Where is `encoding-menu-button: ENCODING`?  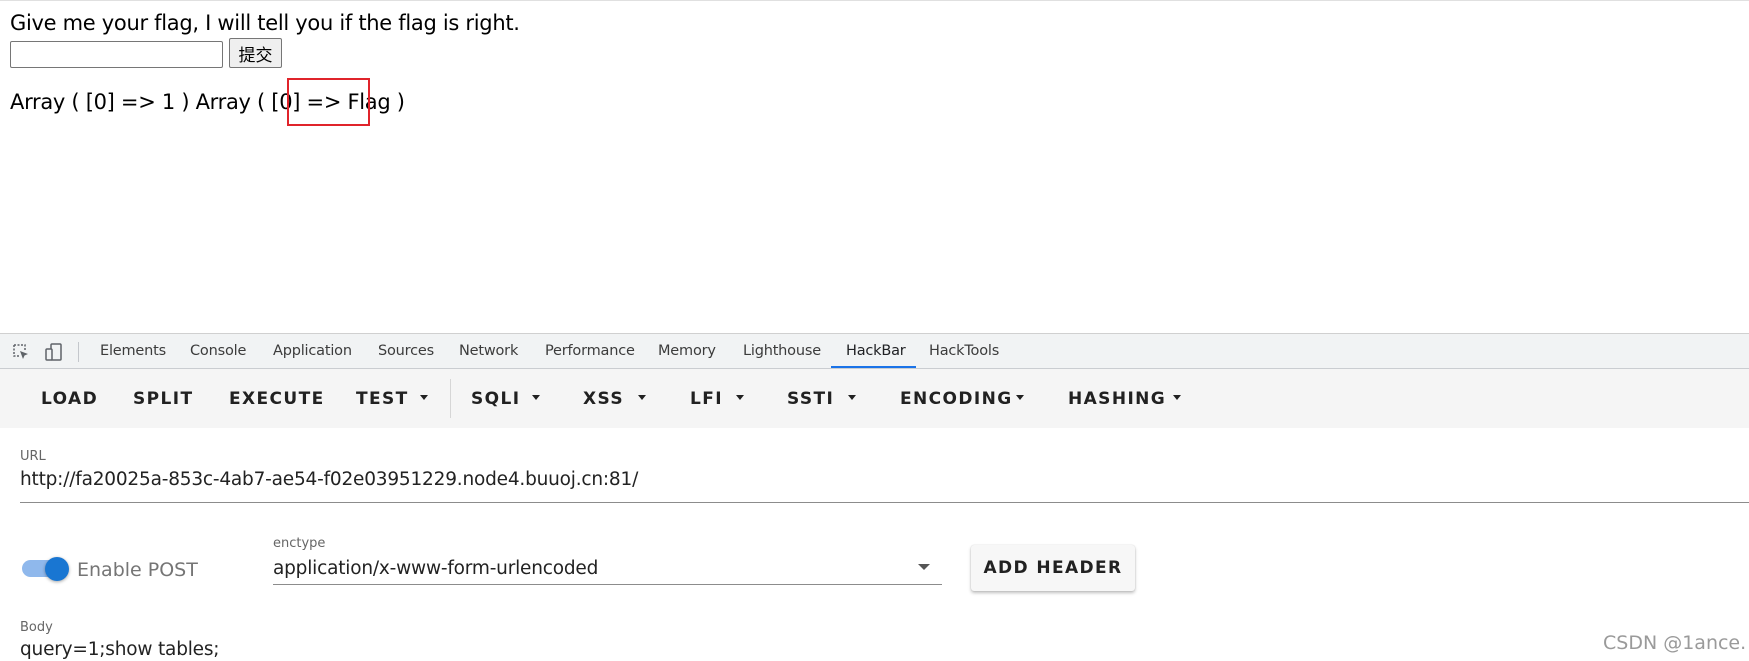 encoding-menu-button: ENCODING is located at coordinates (956, 399).